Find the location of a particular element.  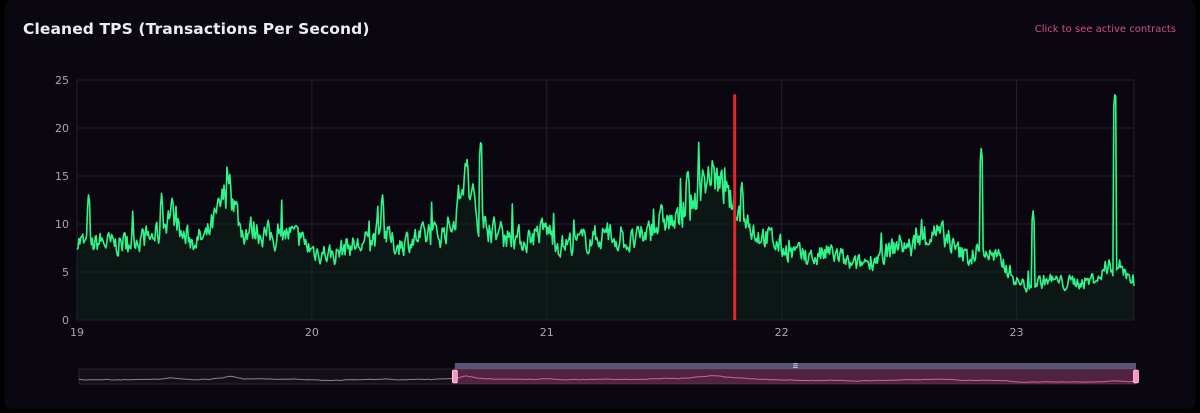

x-axis: 19 20 21 22 23 is located at coordinates (547, 332).